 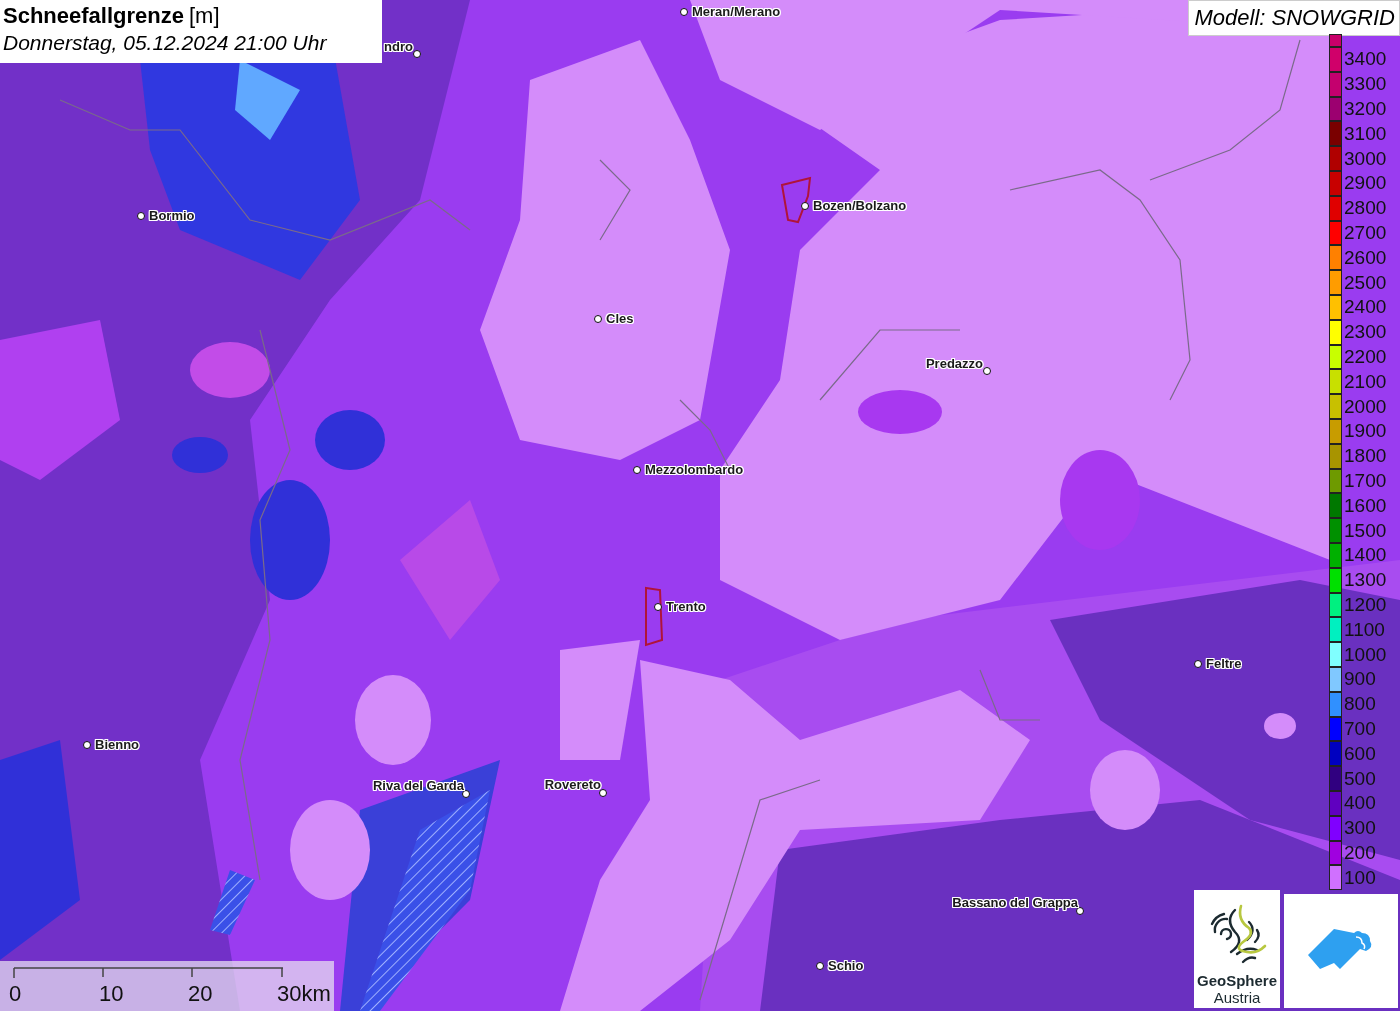 I want to click on legend-value: 100, so click(x=1360, y=877).